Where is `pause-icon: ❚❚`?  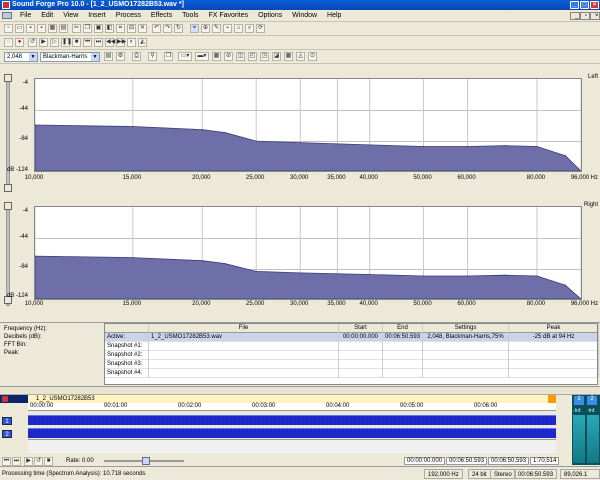 pause-icon: ❚❚ is located at coordinates (66, 42).